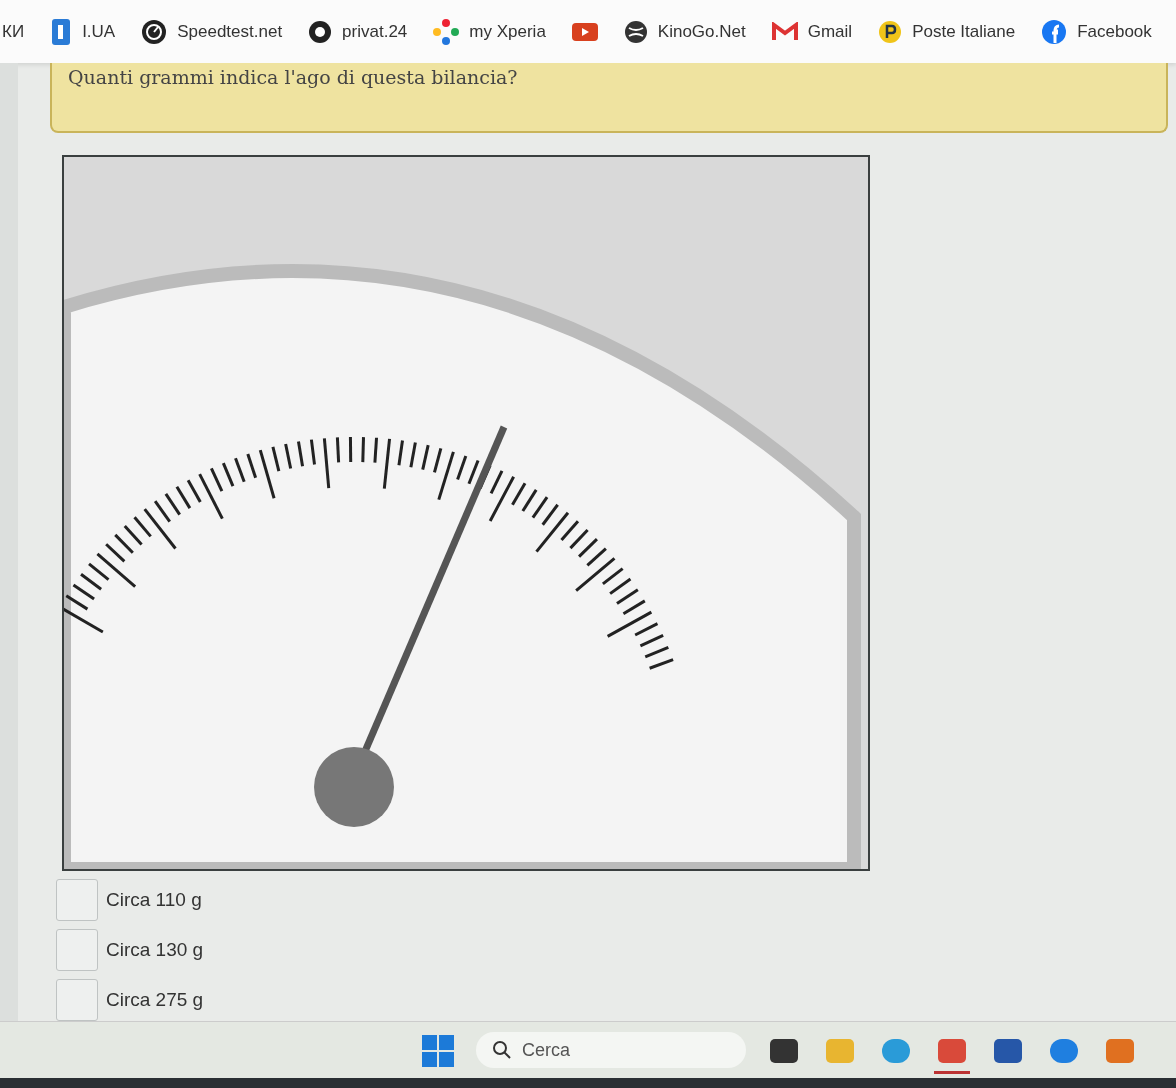 This screenshot has height=1088, width=1176. I want to click on gauge-icon, so click(154, 31).